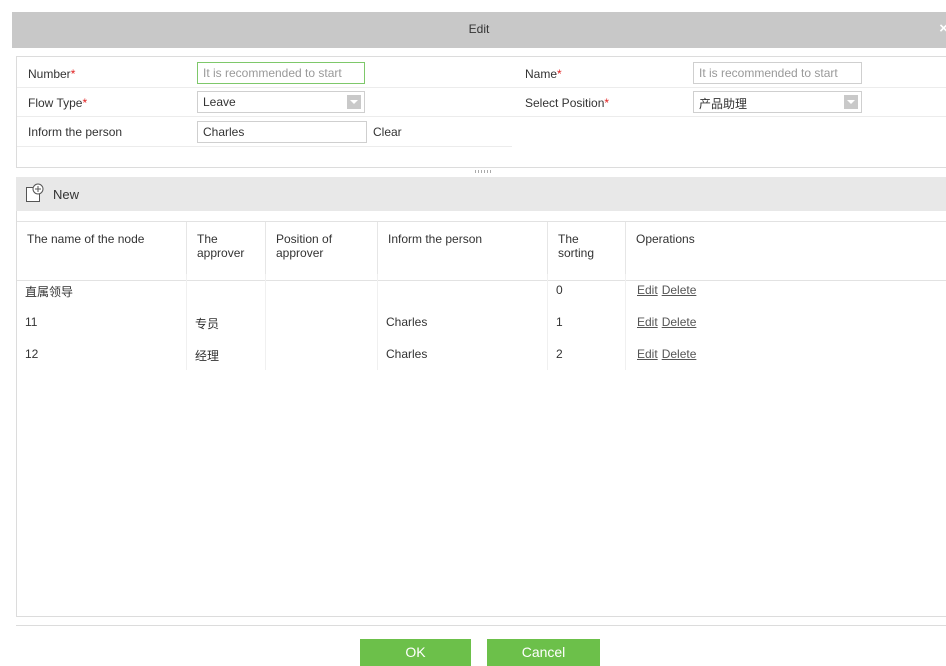 The image size is (946, 666). What do you see at coordinates (226, 322) in the screenshot?
I see `cell-approver: 专员` at bounding box center [226, 322].